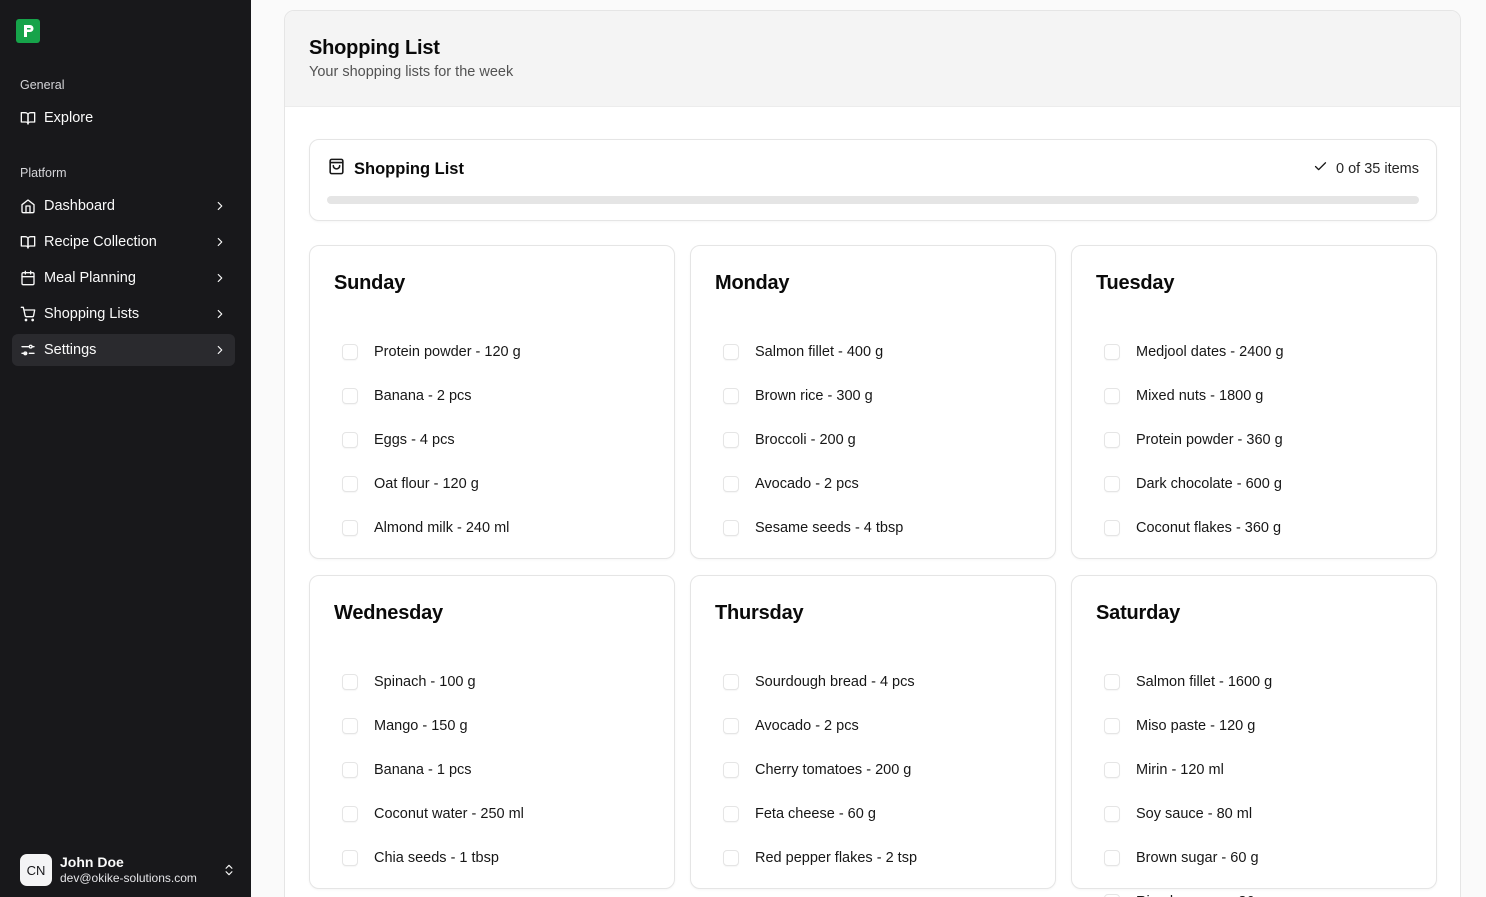 This screenshot has height=897, width=1486. Describe the element at coordinates (1377, 169) in the screenshot. I see `items-count: 0 of 35 items` at that location.